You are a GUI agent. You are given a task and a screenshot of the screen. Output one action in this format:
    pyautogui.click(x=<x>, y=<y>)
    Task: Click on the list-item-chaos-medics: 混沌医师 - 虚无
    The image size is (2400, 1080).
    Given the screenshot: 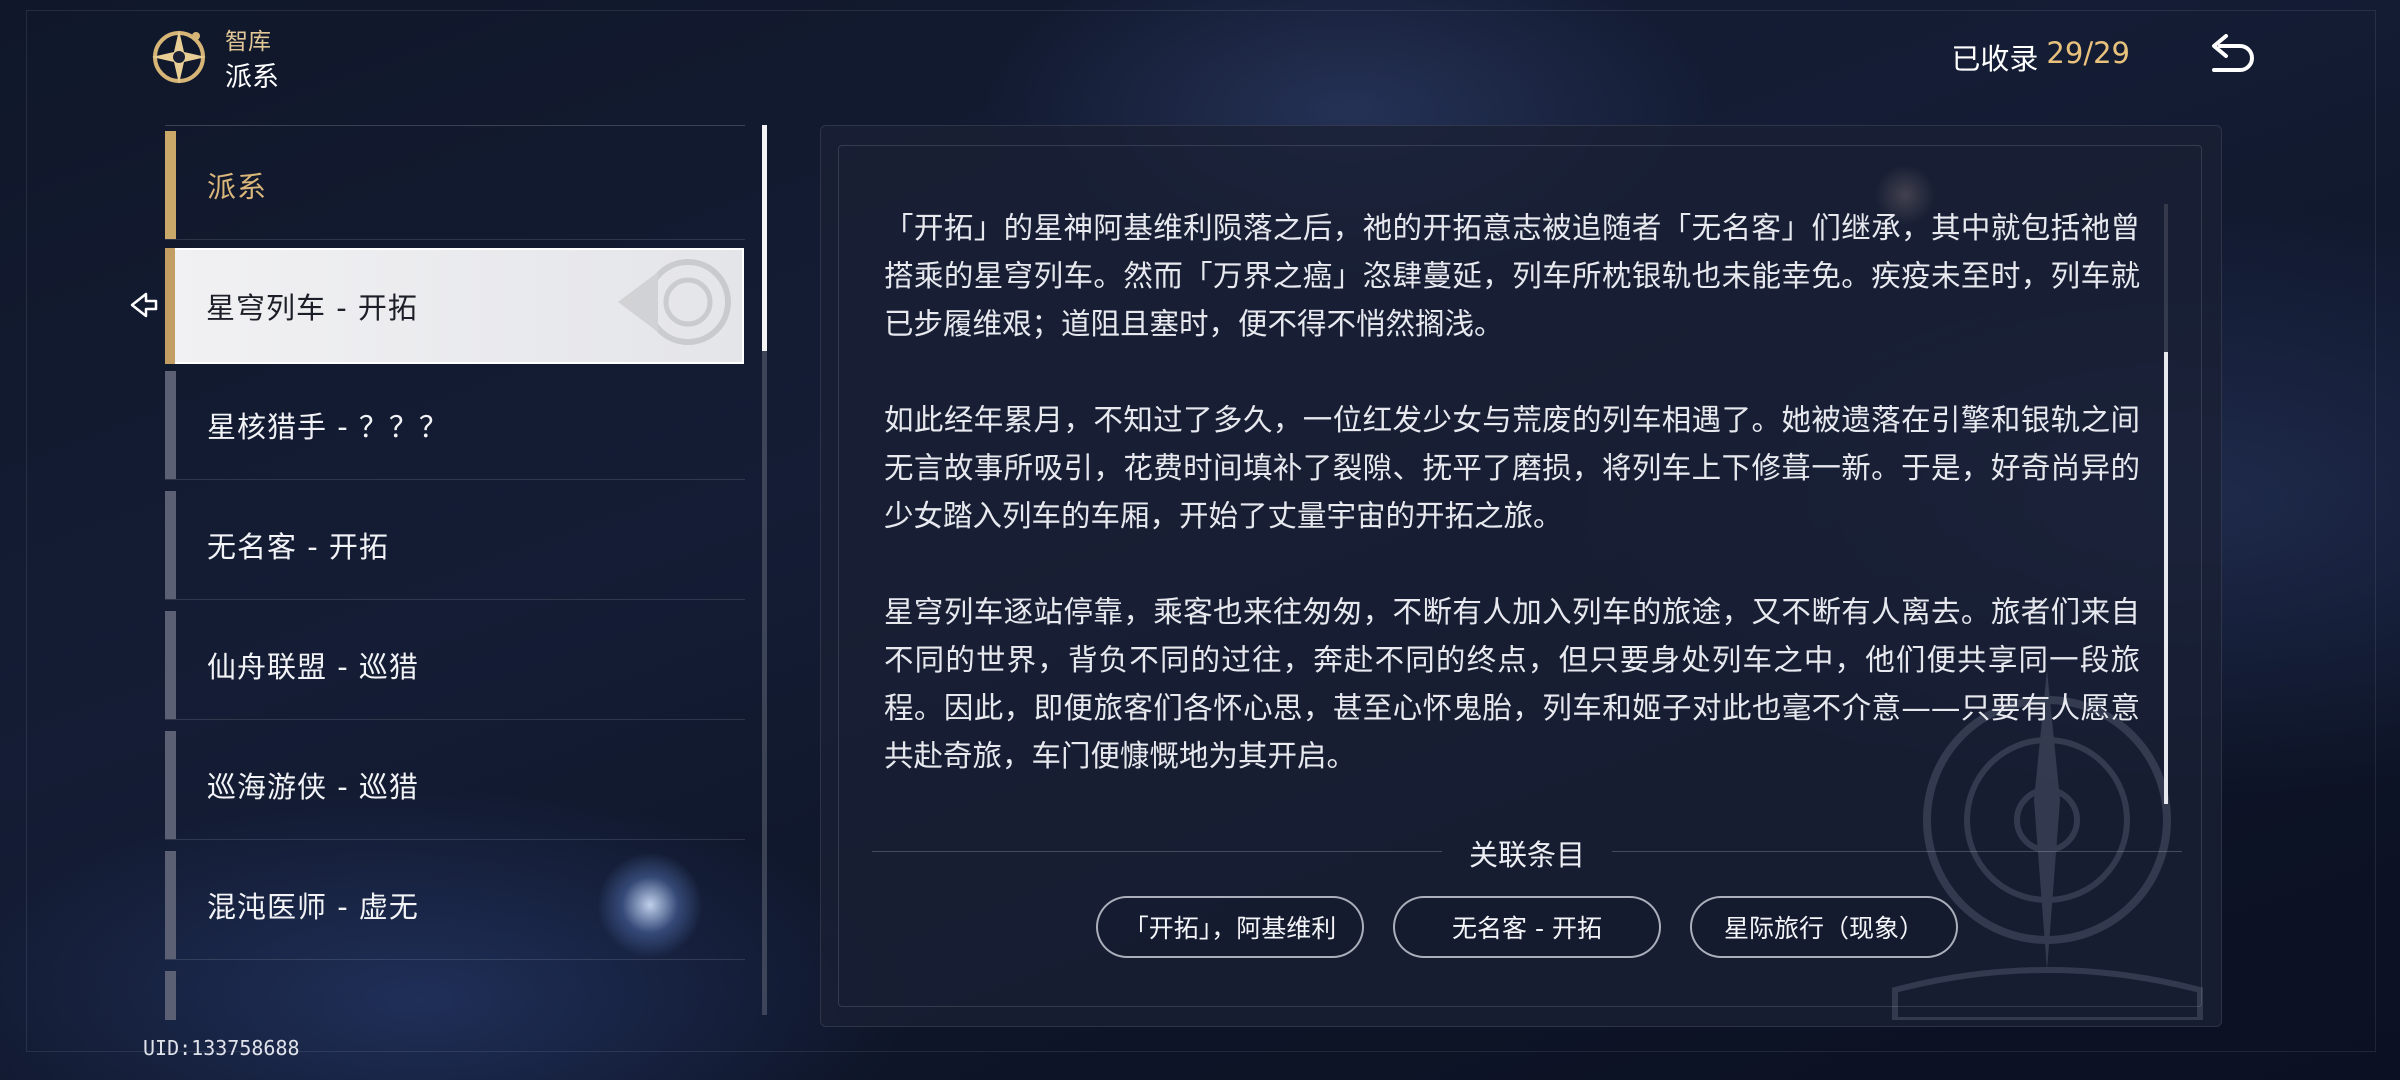 What is the action you would take?
    pyautogui.click(x=455, y=905)
    